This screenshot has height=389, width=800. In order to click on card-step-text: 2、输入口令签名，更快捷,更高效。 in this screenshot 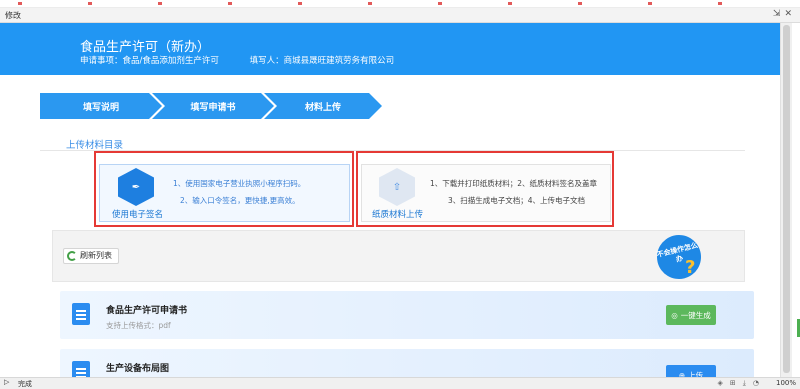, I will do `click(240, 200)`.